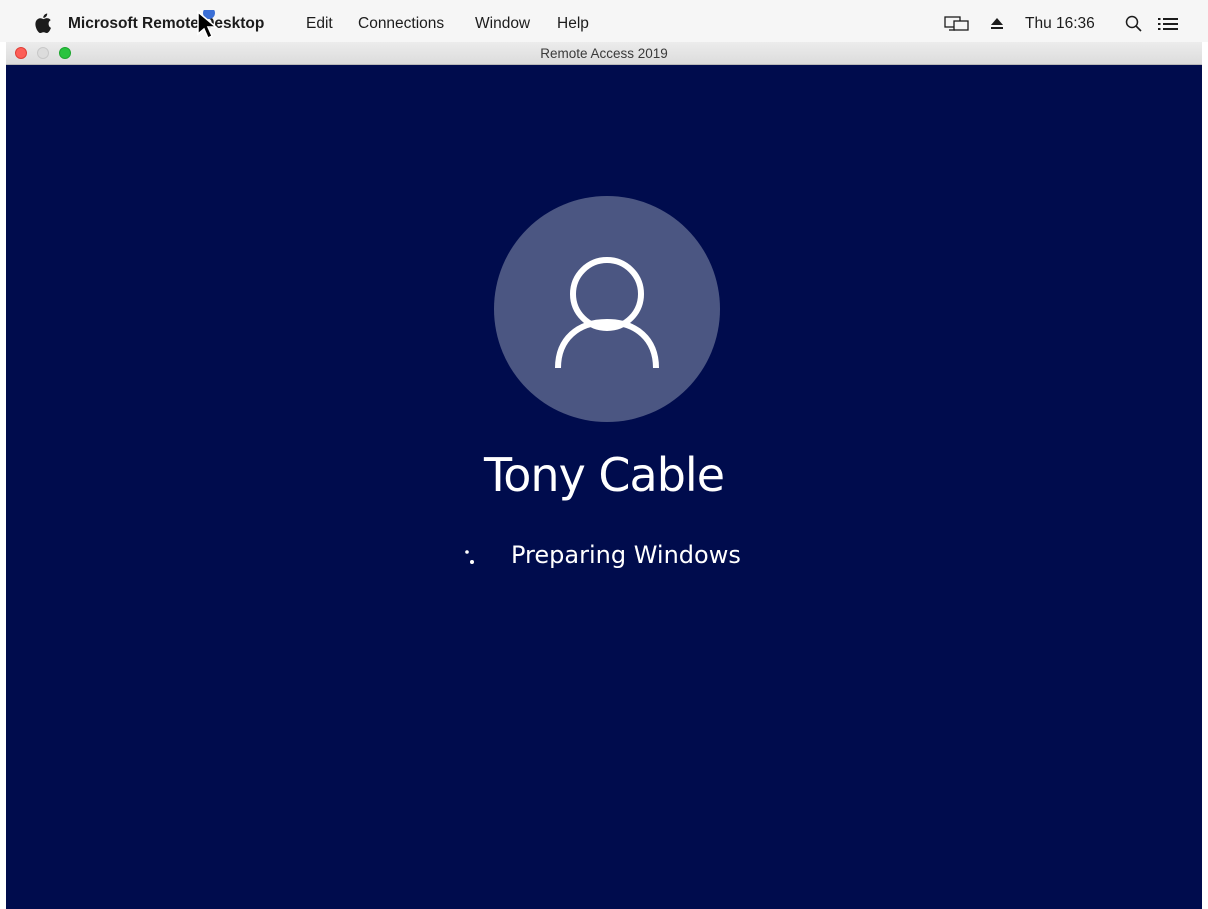 Image resolution: width=1208 pixels, height=909 pixels. I want to click on loading-spinner-icon, so click(469, 557).